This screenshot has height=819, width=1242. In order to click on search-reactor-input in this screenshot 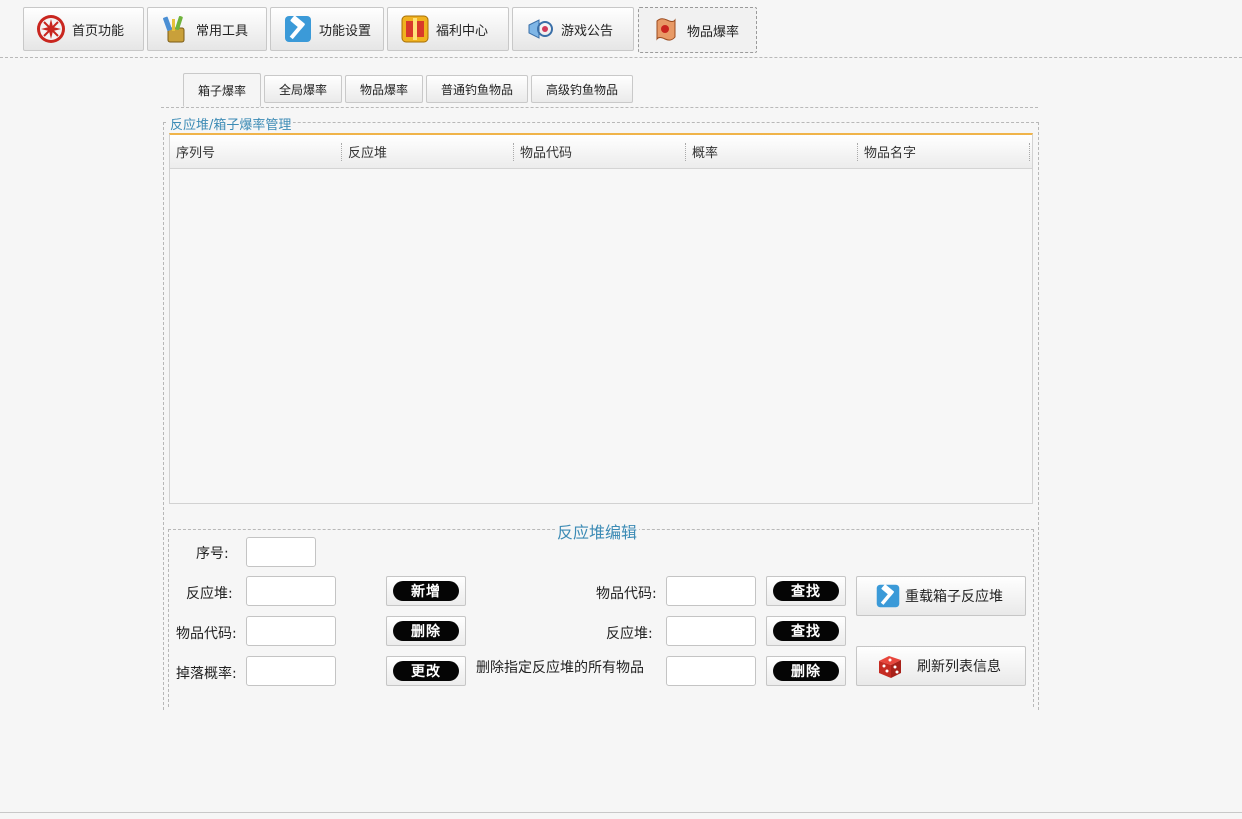, I will do `click(711, 631)`.